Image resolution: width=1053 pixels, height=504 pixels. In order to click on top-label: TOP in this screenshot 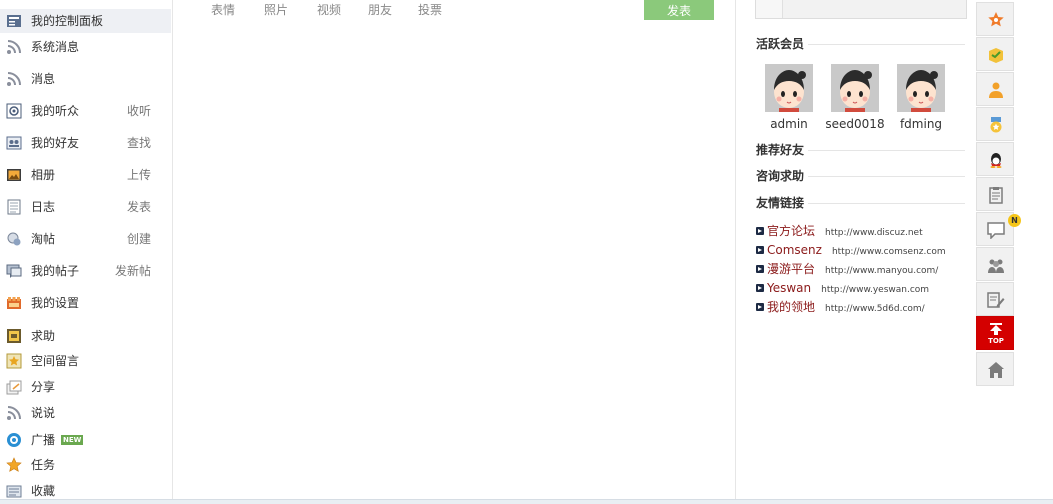, I will do `click(996, 341)`.